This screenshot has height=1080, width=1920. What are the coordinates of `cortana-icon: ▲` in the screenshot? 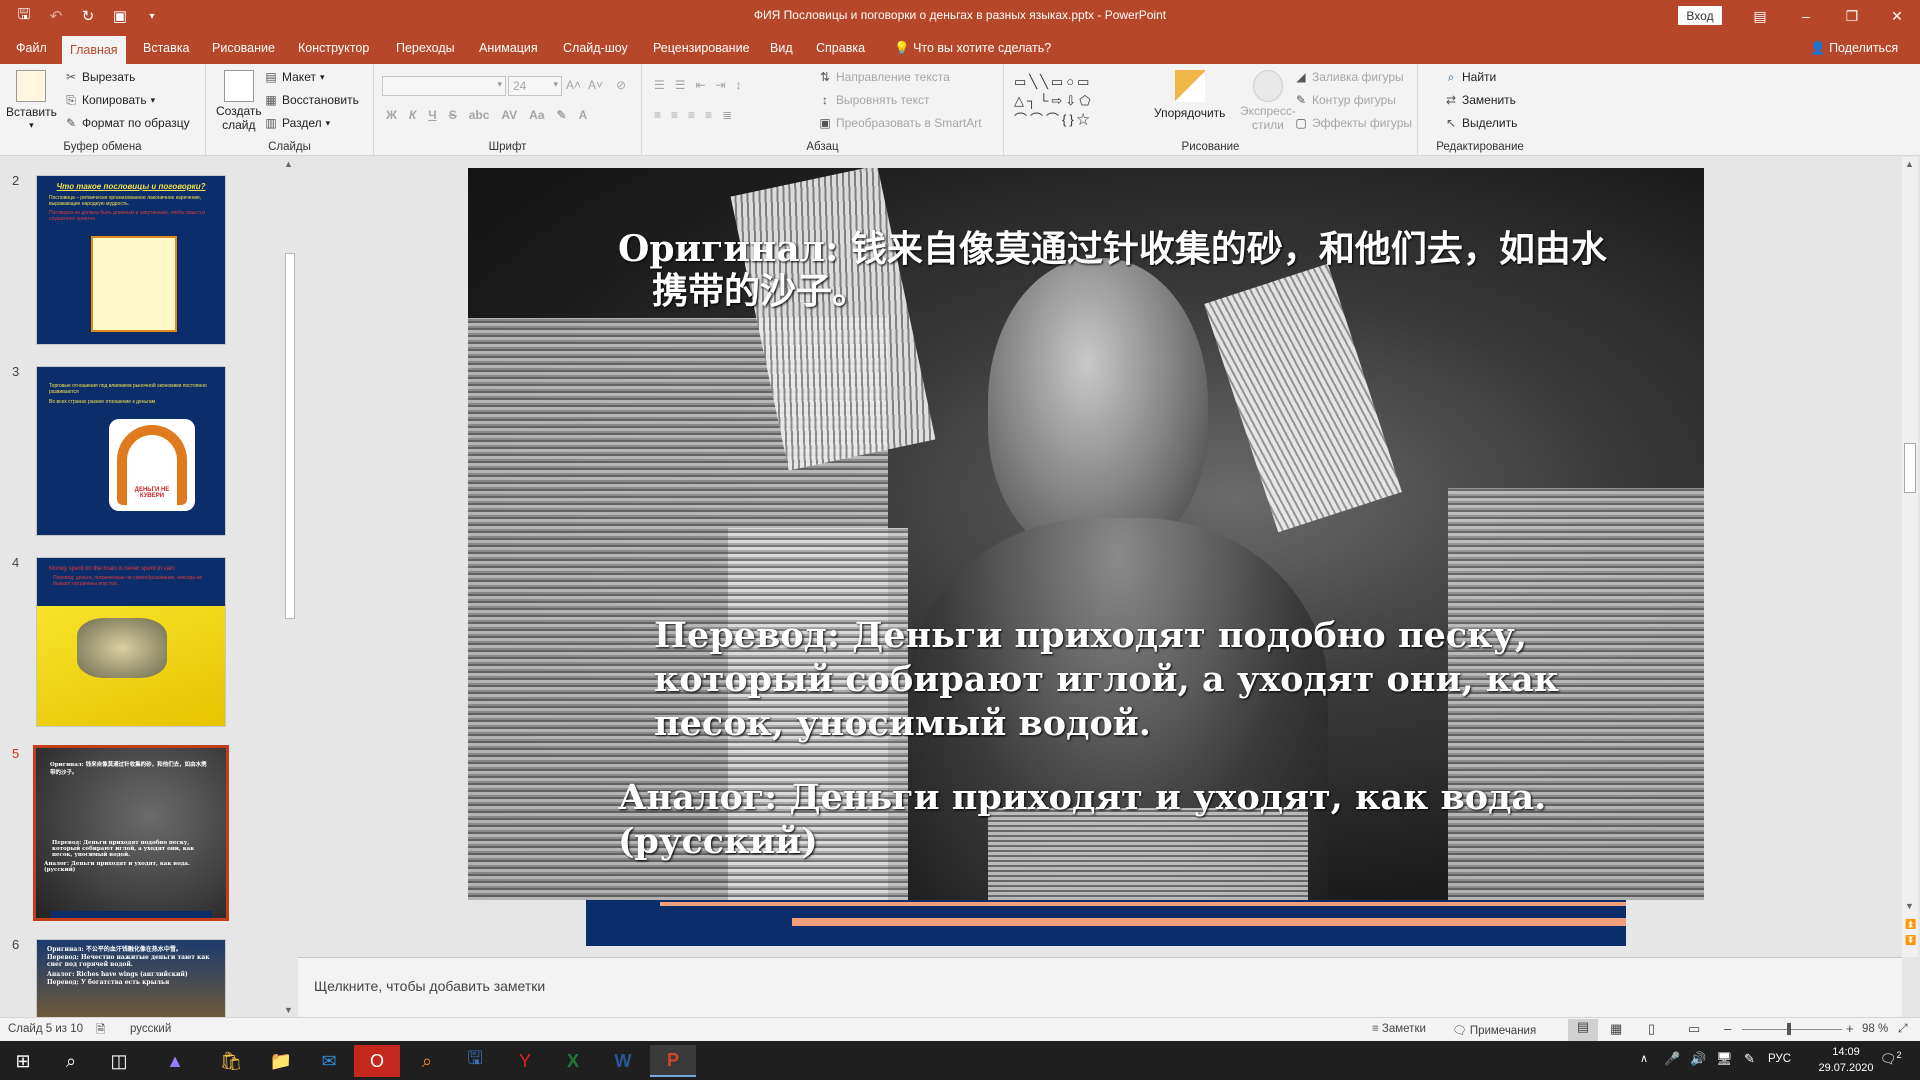 It's located at (175, 1061).